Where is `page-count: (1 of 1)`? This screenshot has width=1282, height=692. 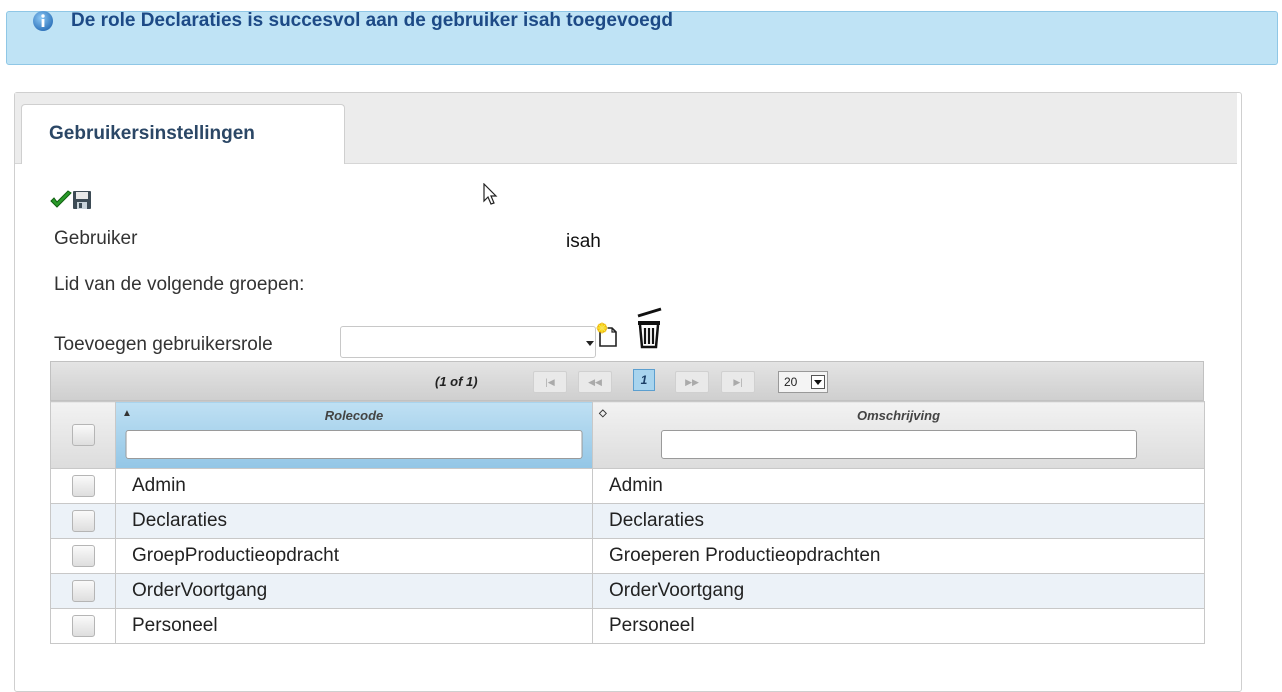
page-count: (1 of 1) is located at coordinates (456, 381).